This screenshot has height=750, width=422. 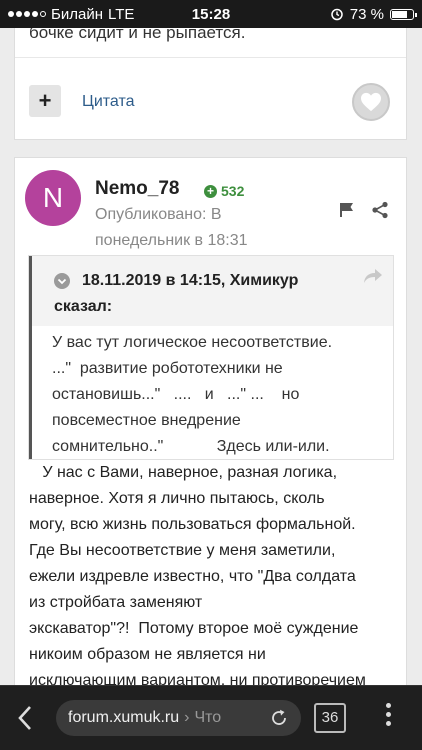 What do you see at coordinates (183, 472) in the screenshot?
I see `post-line: У нас с Вами, наверное, разная логика,` at bounding box center [183, 472].